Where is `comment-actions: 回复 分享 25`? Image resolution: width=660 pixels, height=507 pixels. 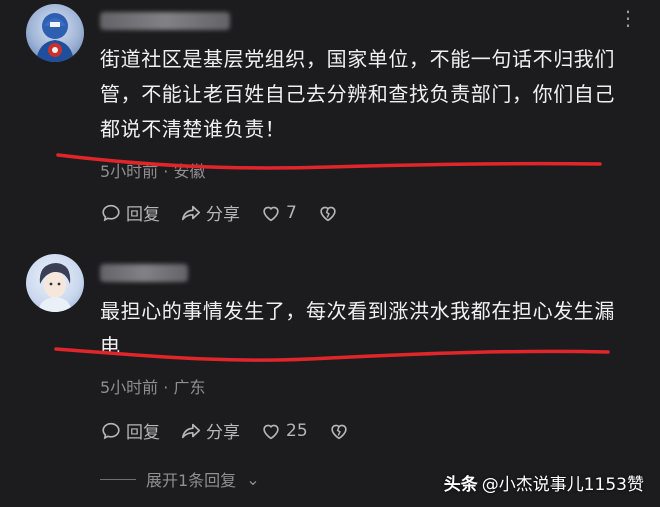
comment-actions: 回复 分享 25 is located at coordinates (225, 430).